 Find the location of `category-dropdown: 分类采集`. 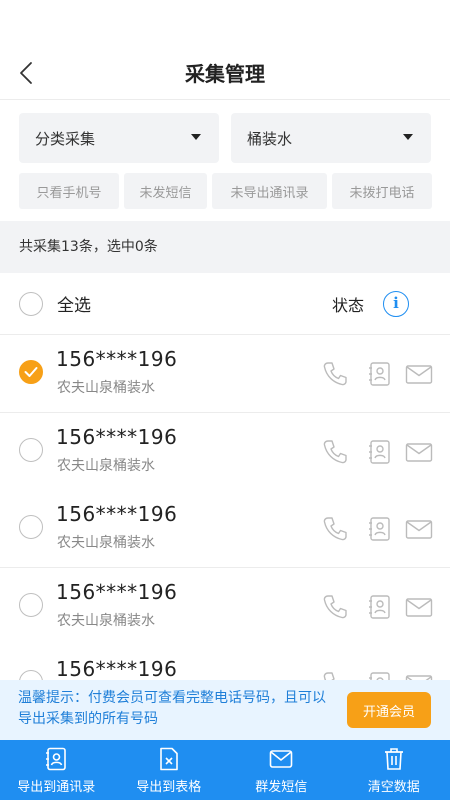

category-dropdown: 分类采集 is located at coordinates (119, 138).